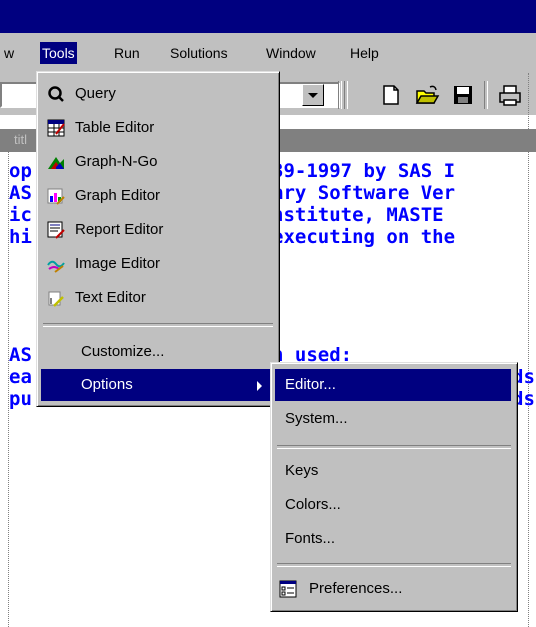 This screenshot has height=627, width=536. What do you see at coordinates (358, 215) in the screenshot?
I see `log-line: nstitute, MASTE` at bounding box center [358, 215].